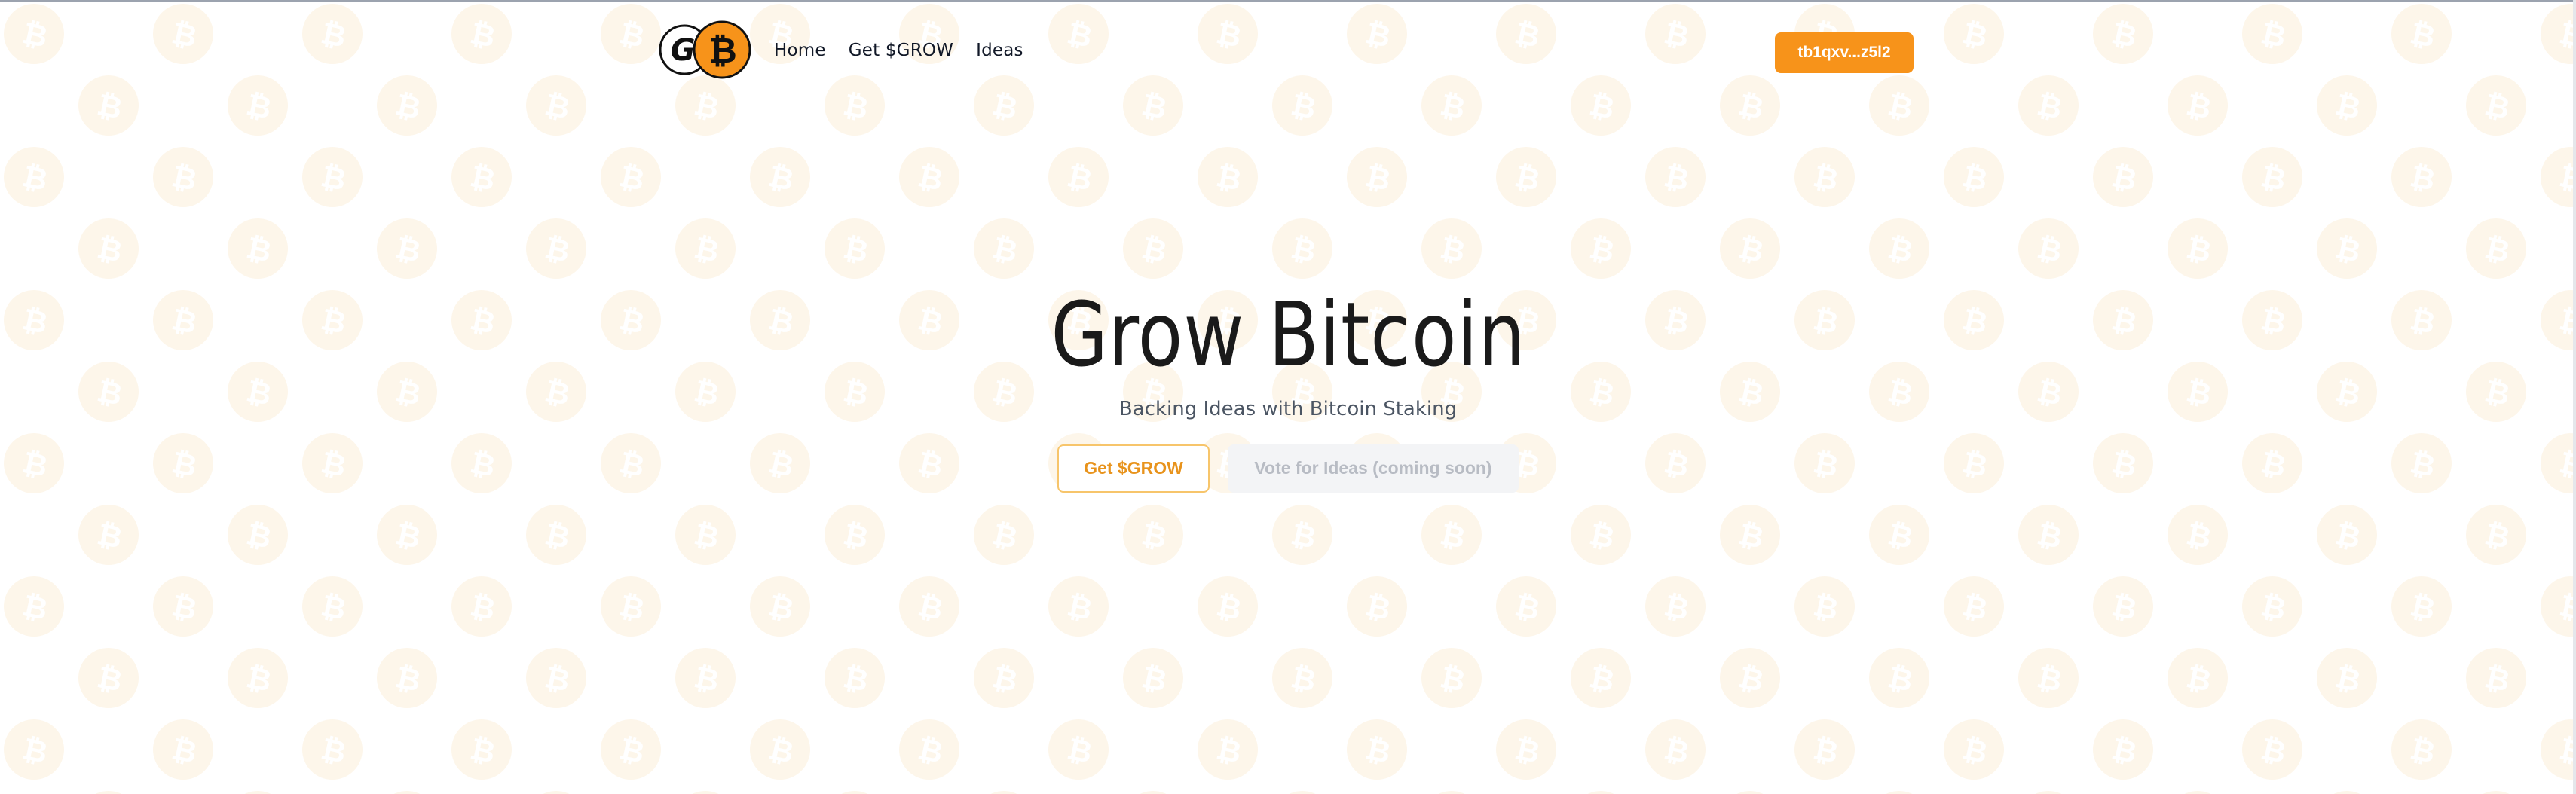 The height and width of the screenshot is (794, 2576). I want to click on logo-bitcoin-symbol: ₿, so click(722, 50).